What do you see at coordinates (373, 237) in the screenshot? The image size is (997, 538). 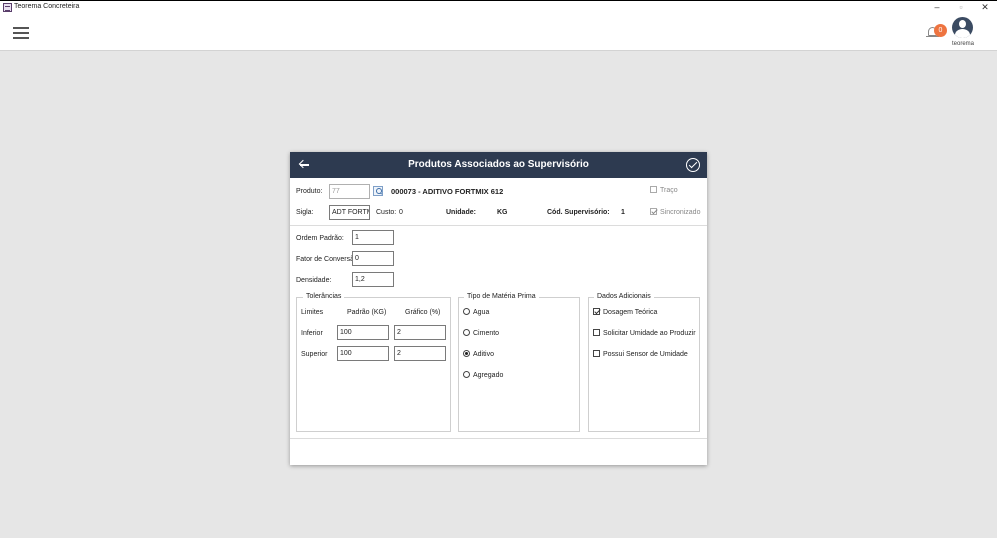 I see `ordem-padrao-input: 1` at bounding box center [373, 237].